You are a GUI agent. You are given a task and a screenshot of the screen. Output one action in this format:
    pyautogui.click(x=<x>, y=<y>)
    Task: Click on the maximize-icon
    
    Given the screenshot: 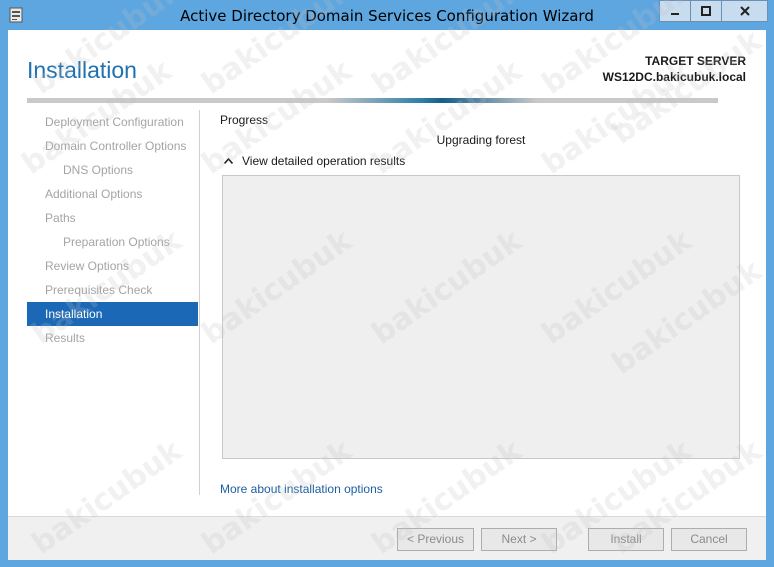 What is the action you would take?
    pyautogui.click(x=706, y=11)
    